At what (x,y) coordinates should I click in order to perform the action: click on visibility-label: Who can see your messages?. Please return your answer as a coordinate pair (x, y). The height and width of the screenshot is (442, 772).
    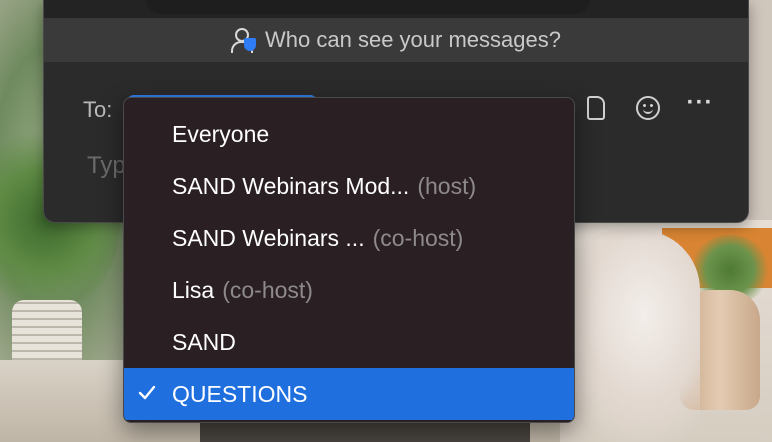
    Looking at the image, I should click on (413, 39).